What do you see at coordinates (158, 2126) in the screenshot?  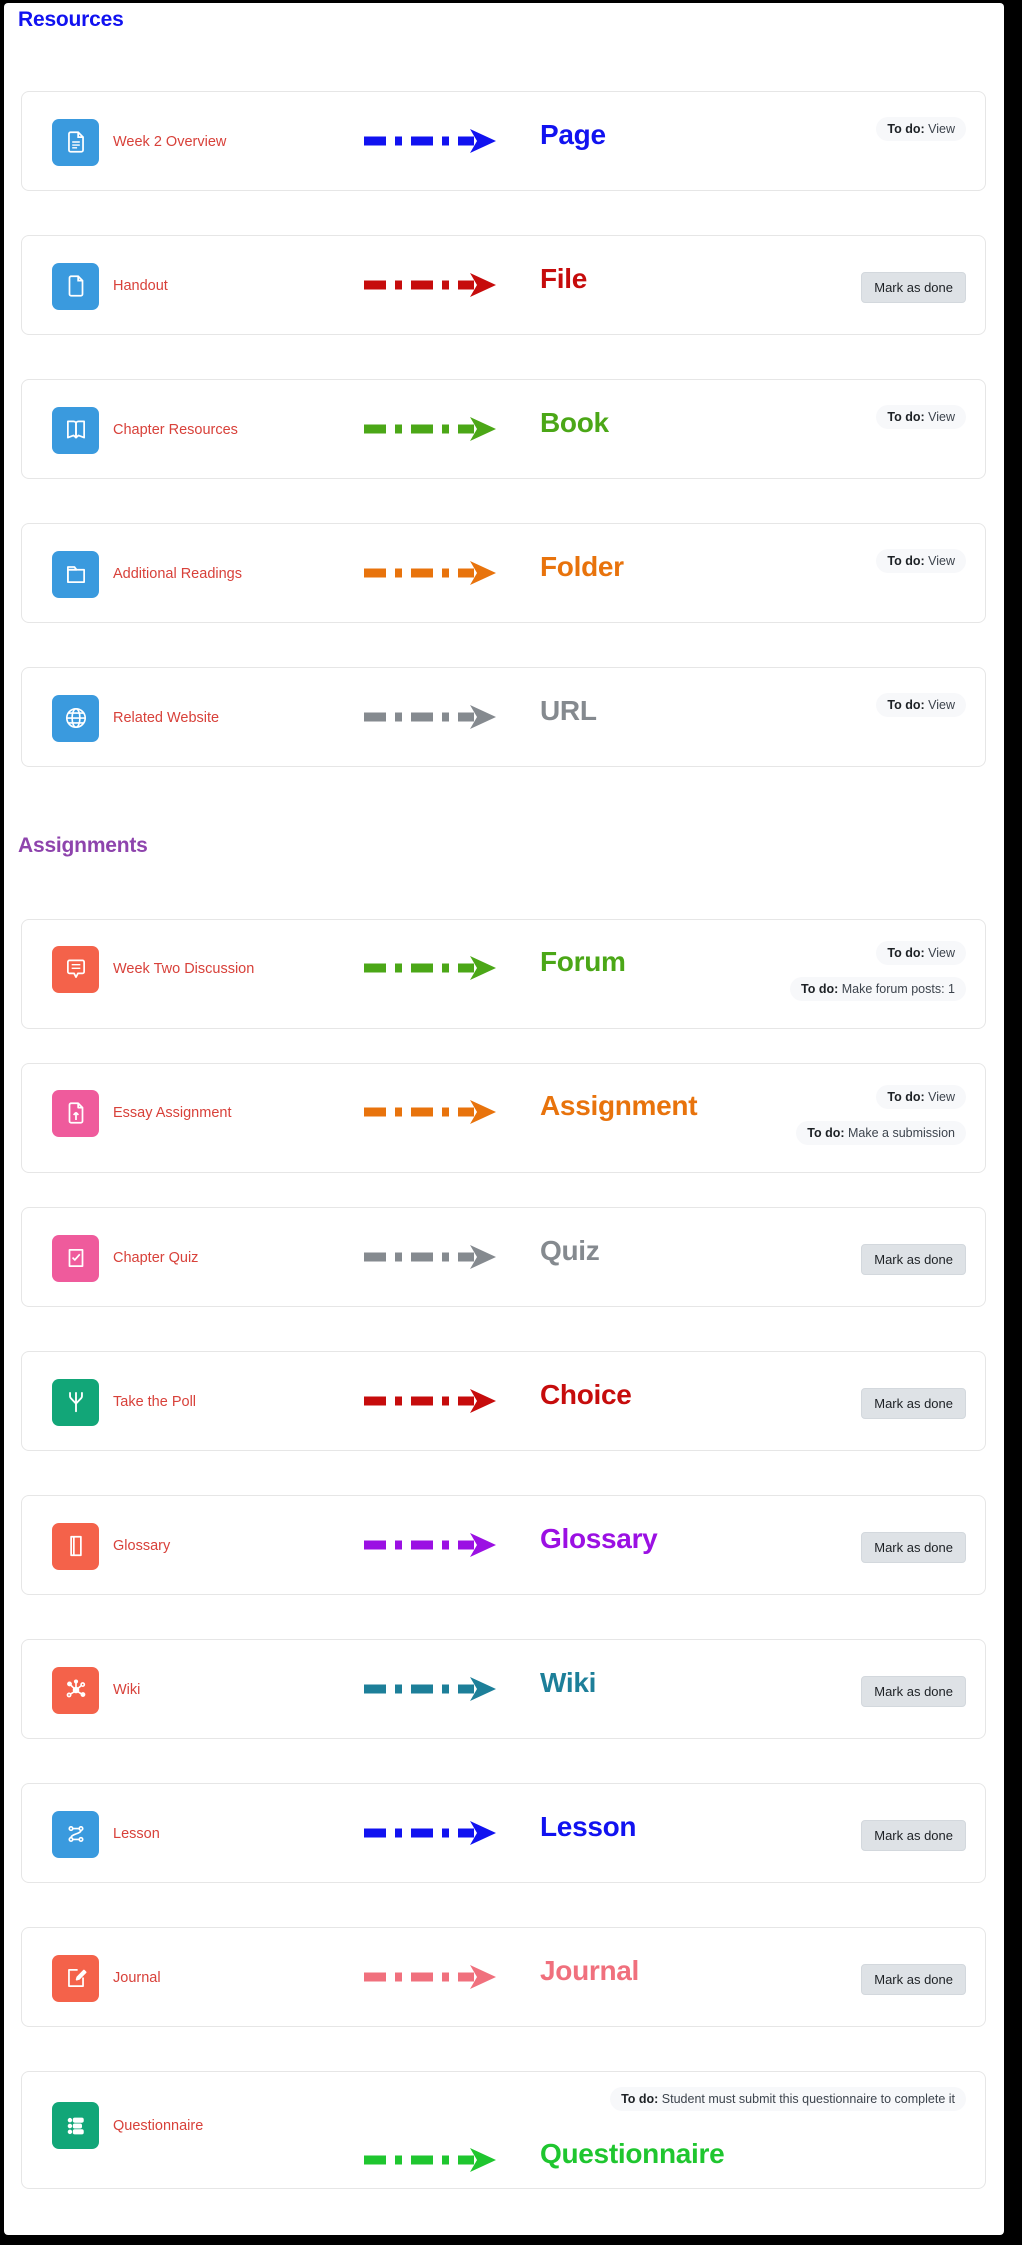 I see `activity-name-link: Questionnaire` at bounding box center [158, 2126].